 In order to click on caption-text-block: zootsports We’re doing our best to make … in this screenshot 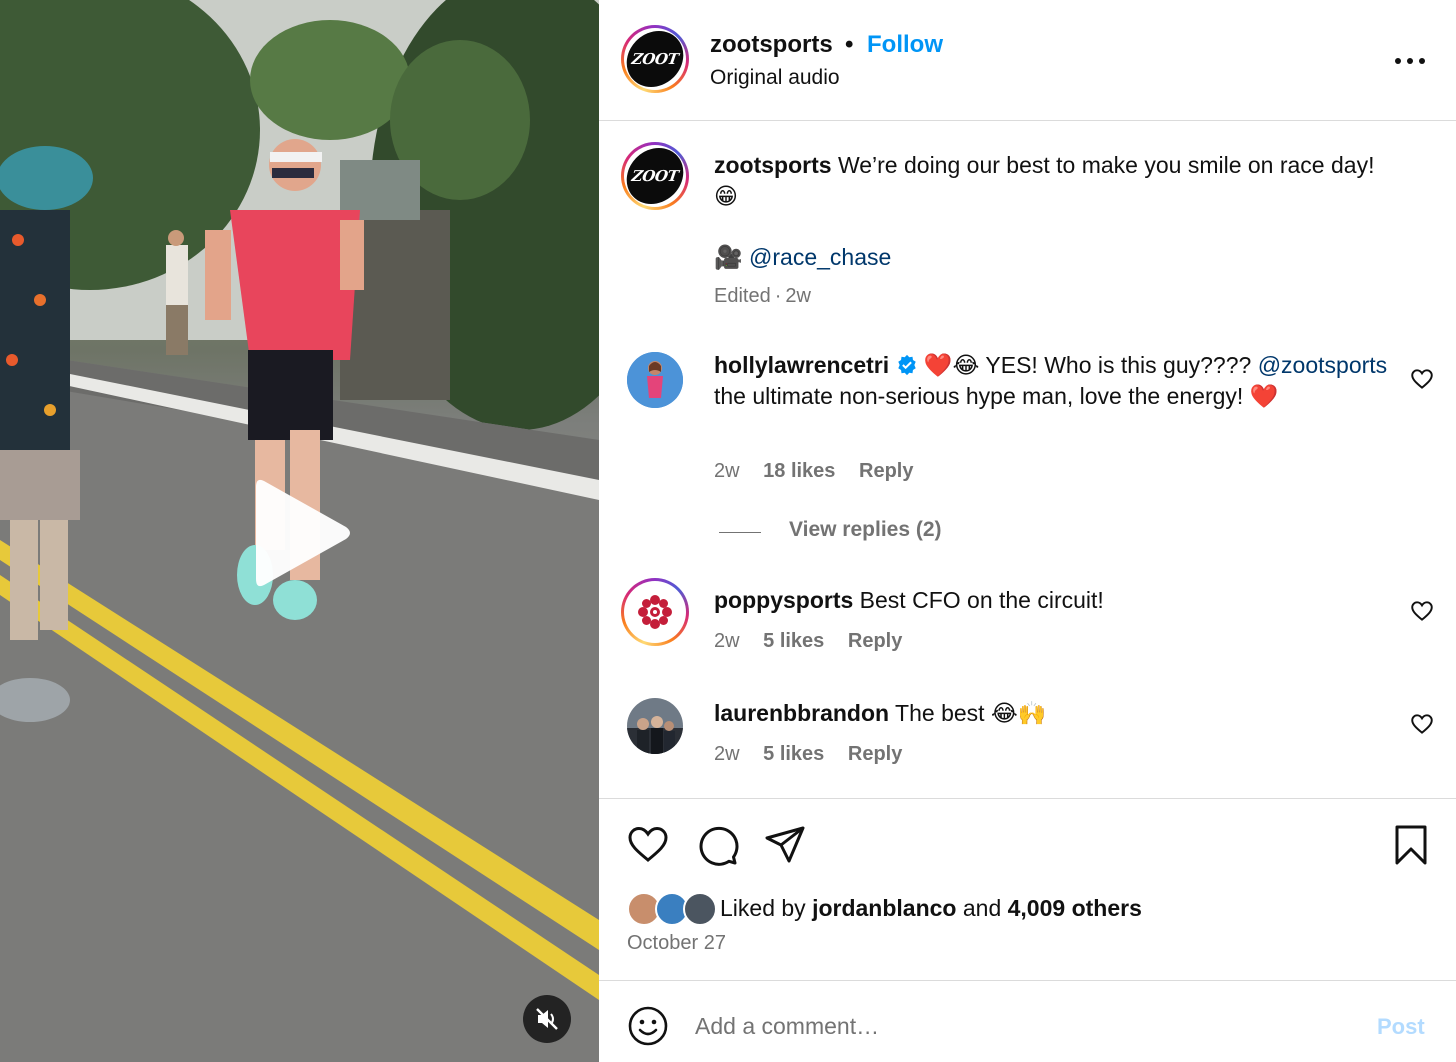, I will do `click(1049, 181)`.